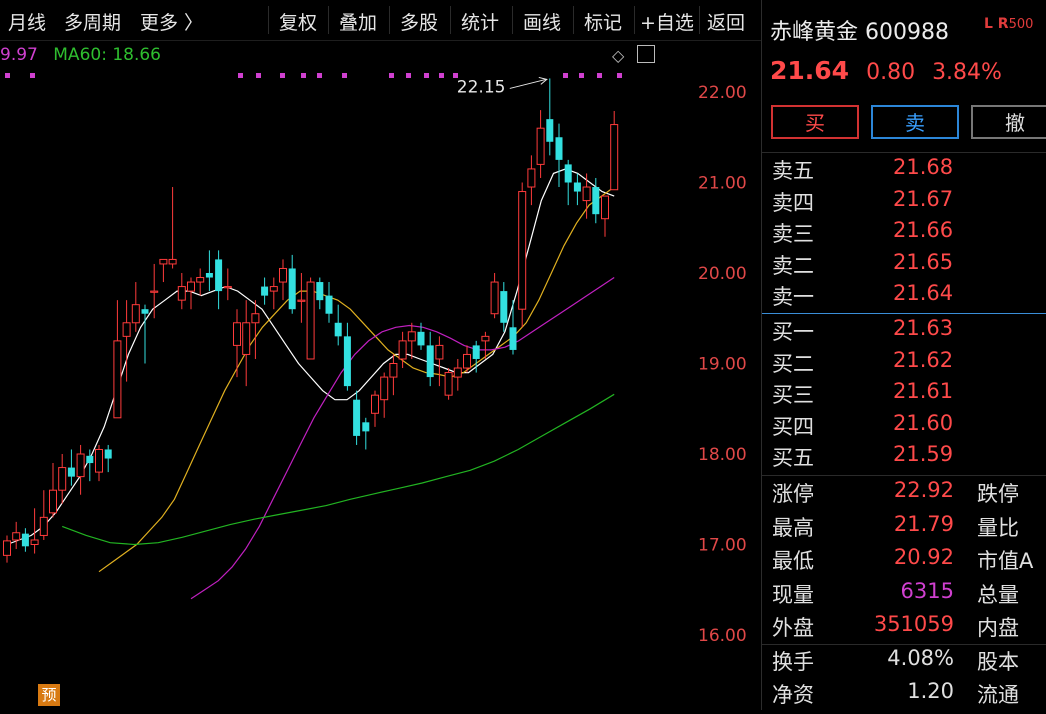  Describe the element at coordinates (904, 394) in the screenshot. I see `bid-row: 买三 21.61` at that location.